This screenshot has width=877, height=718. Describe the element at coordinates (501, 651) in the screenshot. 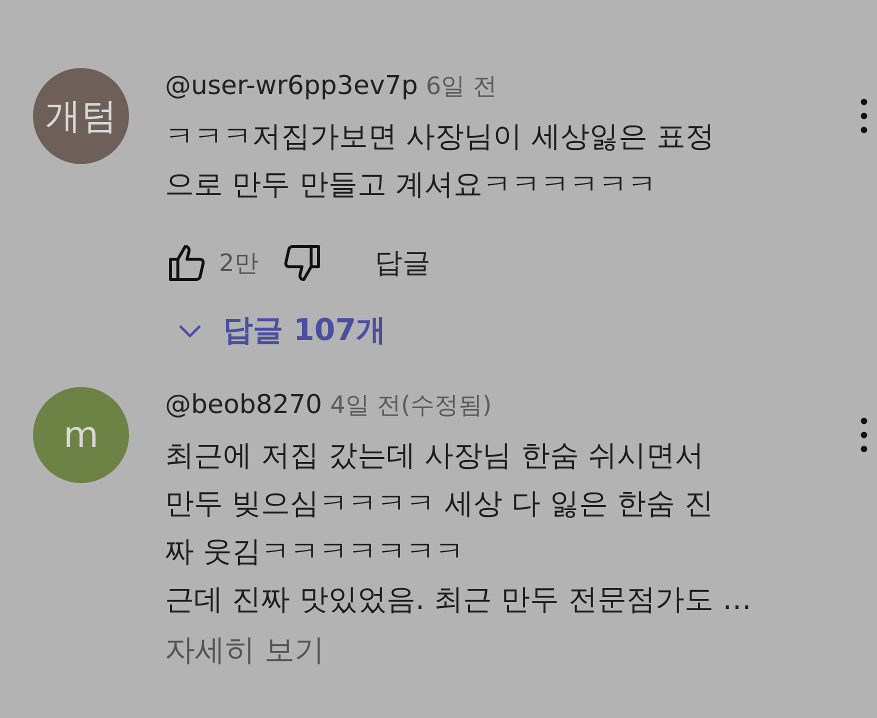

I see `read-more-link: 자세히 보기` at that location.